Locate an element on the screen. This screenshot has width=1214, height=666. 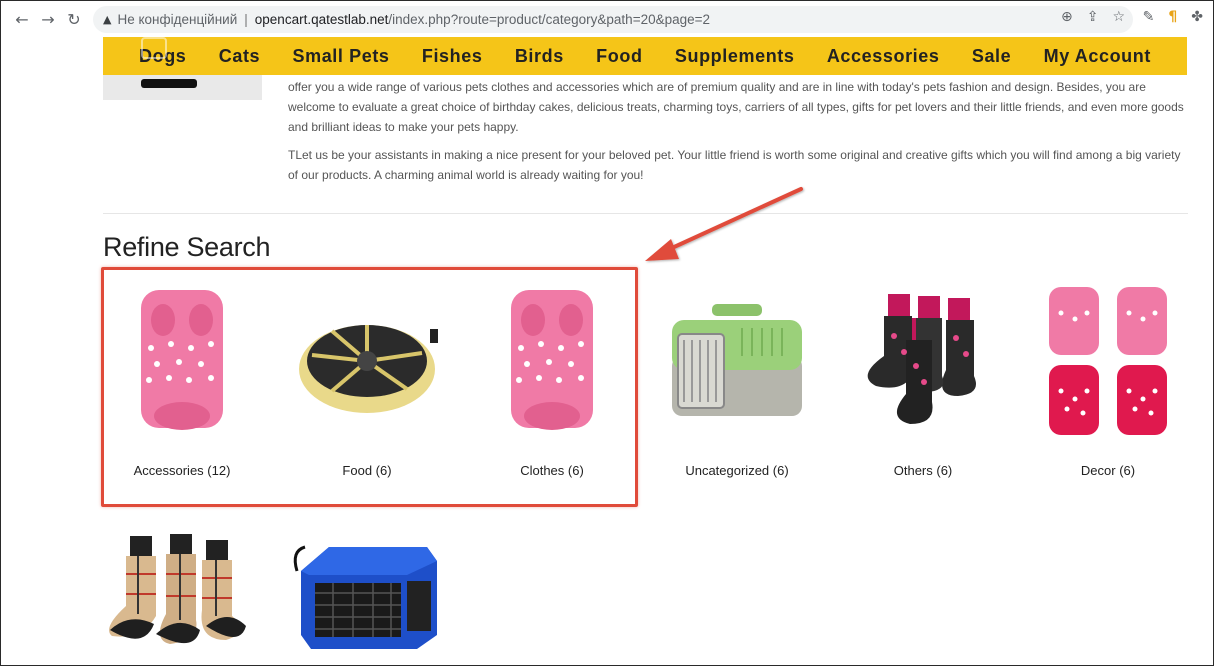
nav-supplements: Supplements is located at coordinates (735, 56).